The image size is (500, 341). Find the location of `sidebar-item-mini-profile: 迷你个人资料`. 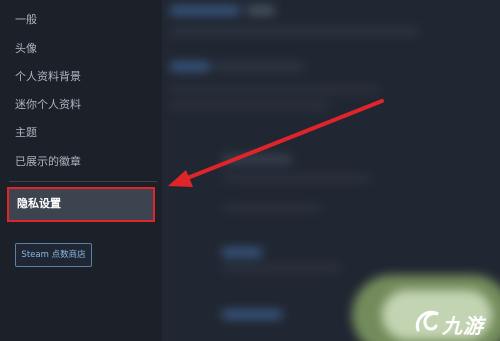

sidebar-item-mini-profile: 迷你个人资料 is located at coordinates (48, 105).